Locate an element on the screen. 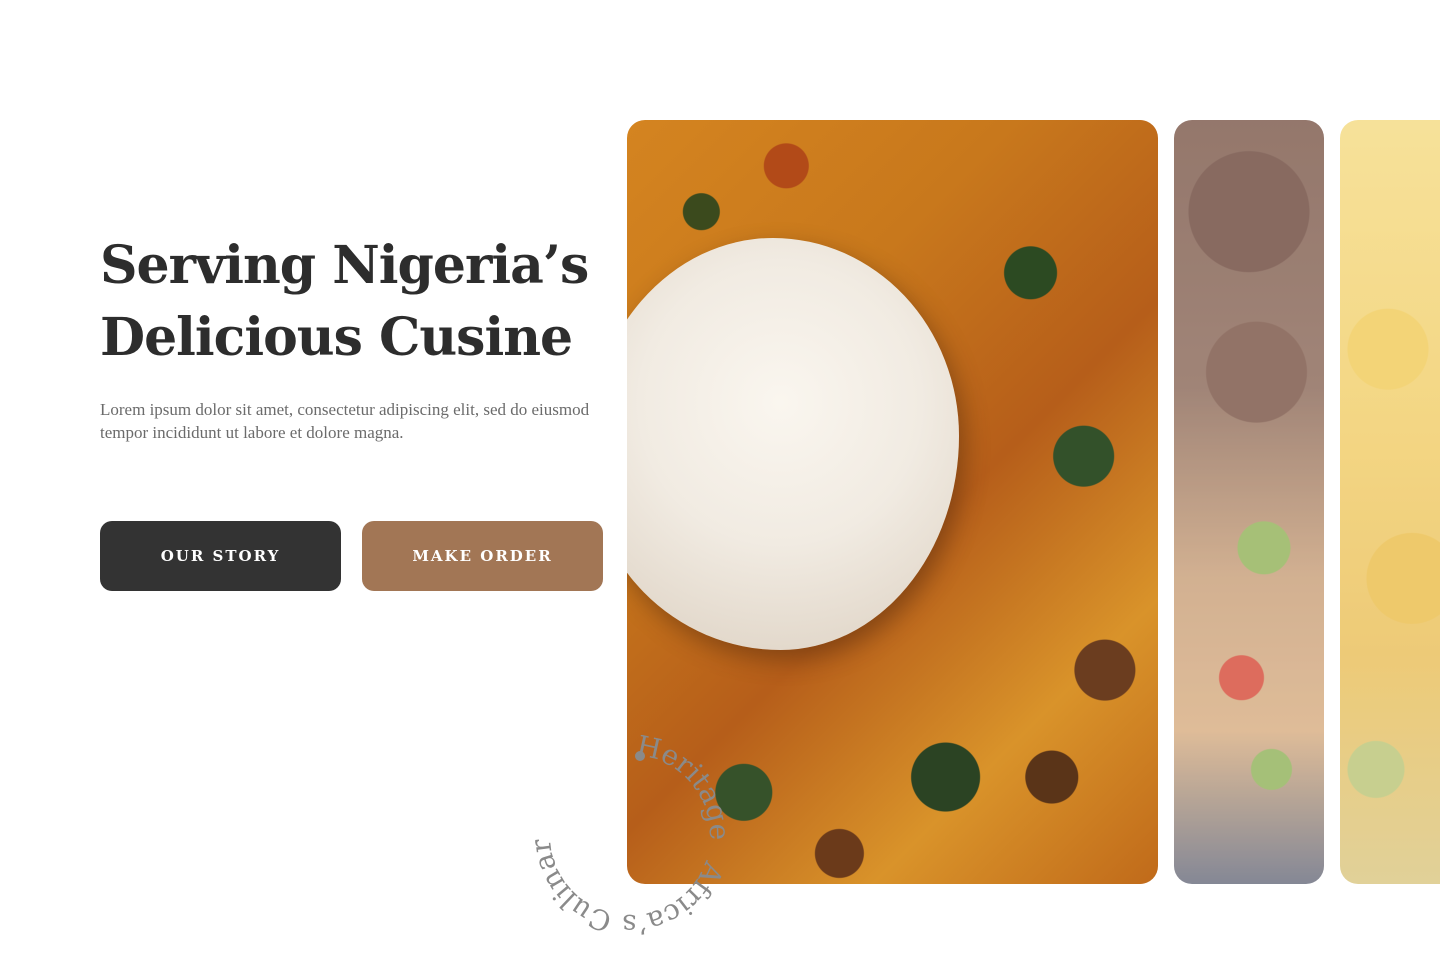 This screenshot has width=1440, height=960. badge-text-left: Heritage is located at coordinates (682, 788).